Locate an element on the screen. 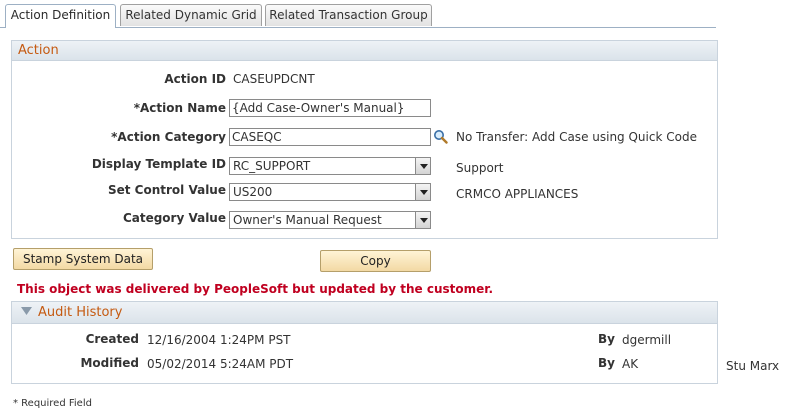 The width and height of the screenshot is (787, 413). created-by-label: By is located at coordinates (606, 339).